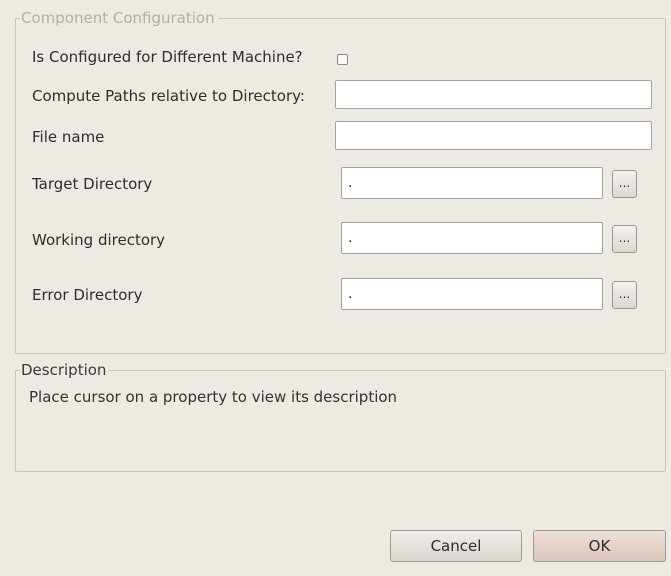 The height and width of the screenshot is (576, 671). Describe the element at coordinates (92, 184) in the screenshot. I see `target-directory-label: Target Directory` at that location.